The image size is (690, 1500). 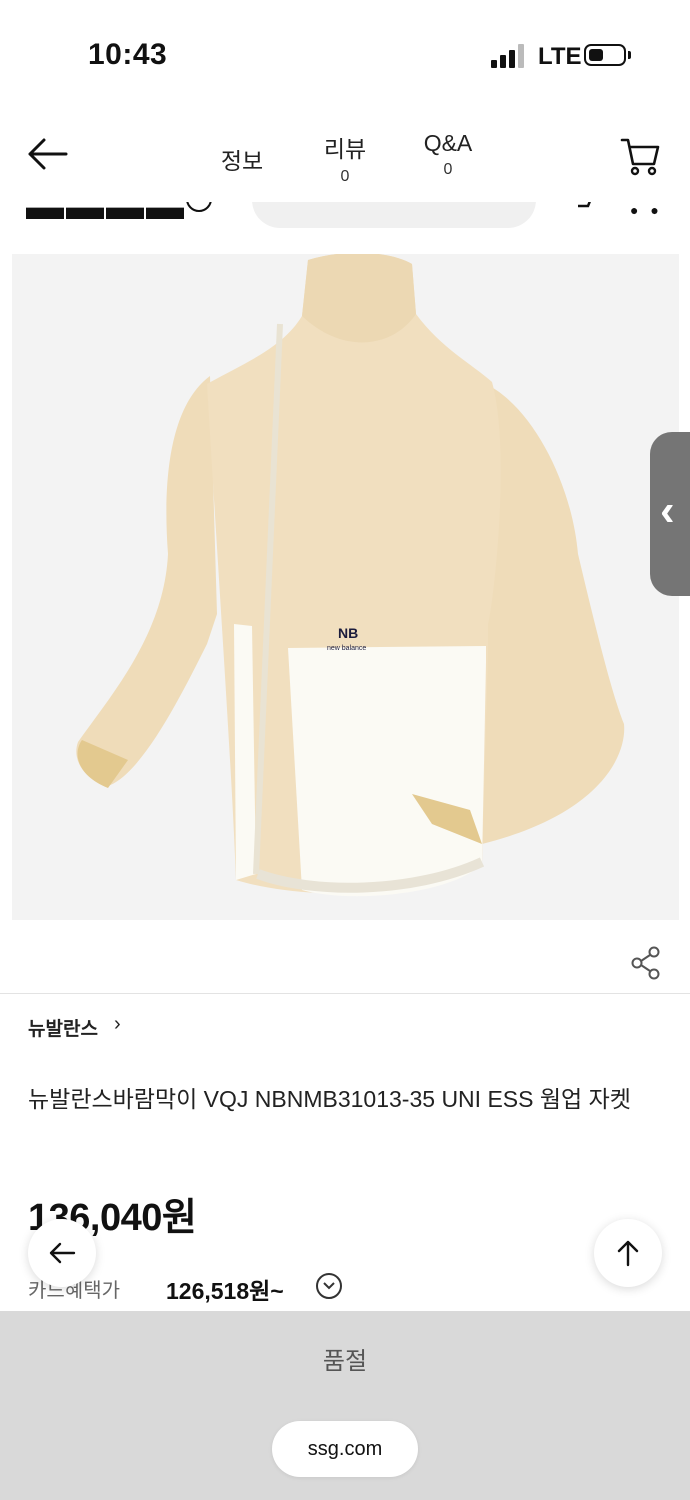 What do you see at coordinates (448, 169) in the screenshot?
I see `tab-qna-count: 0` at bounding box center [448, 169].